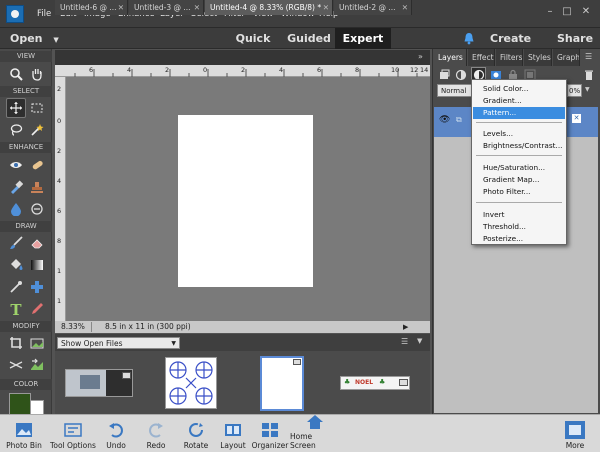  I want to click on doc-tab-untitled-2: Untitled-2 @ ... ✕, so click(373, 7).